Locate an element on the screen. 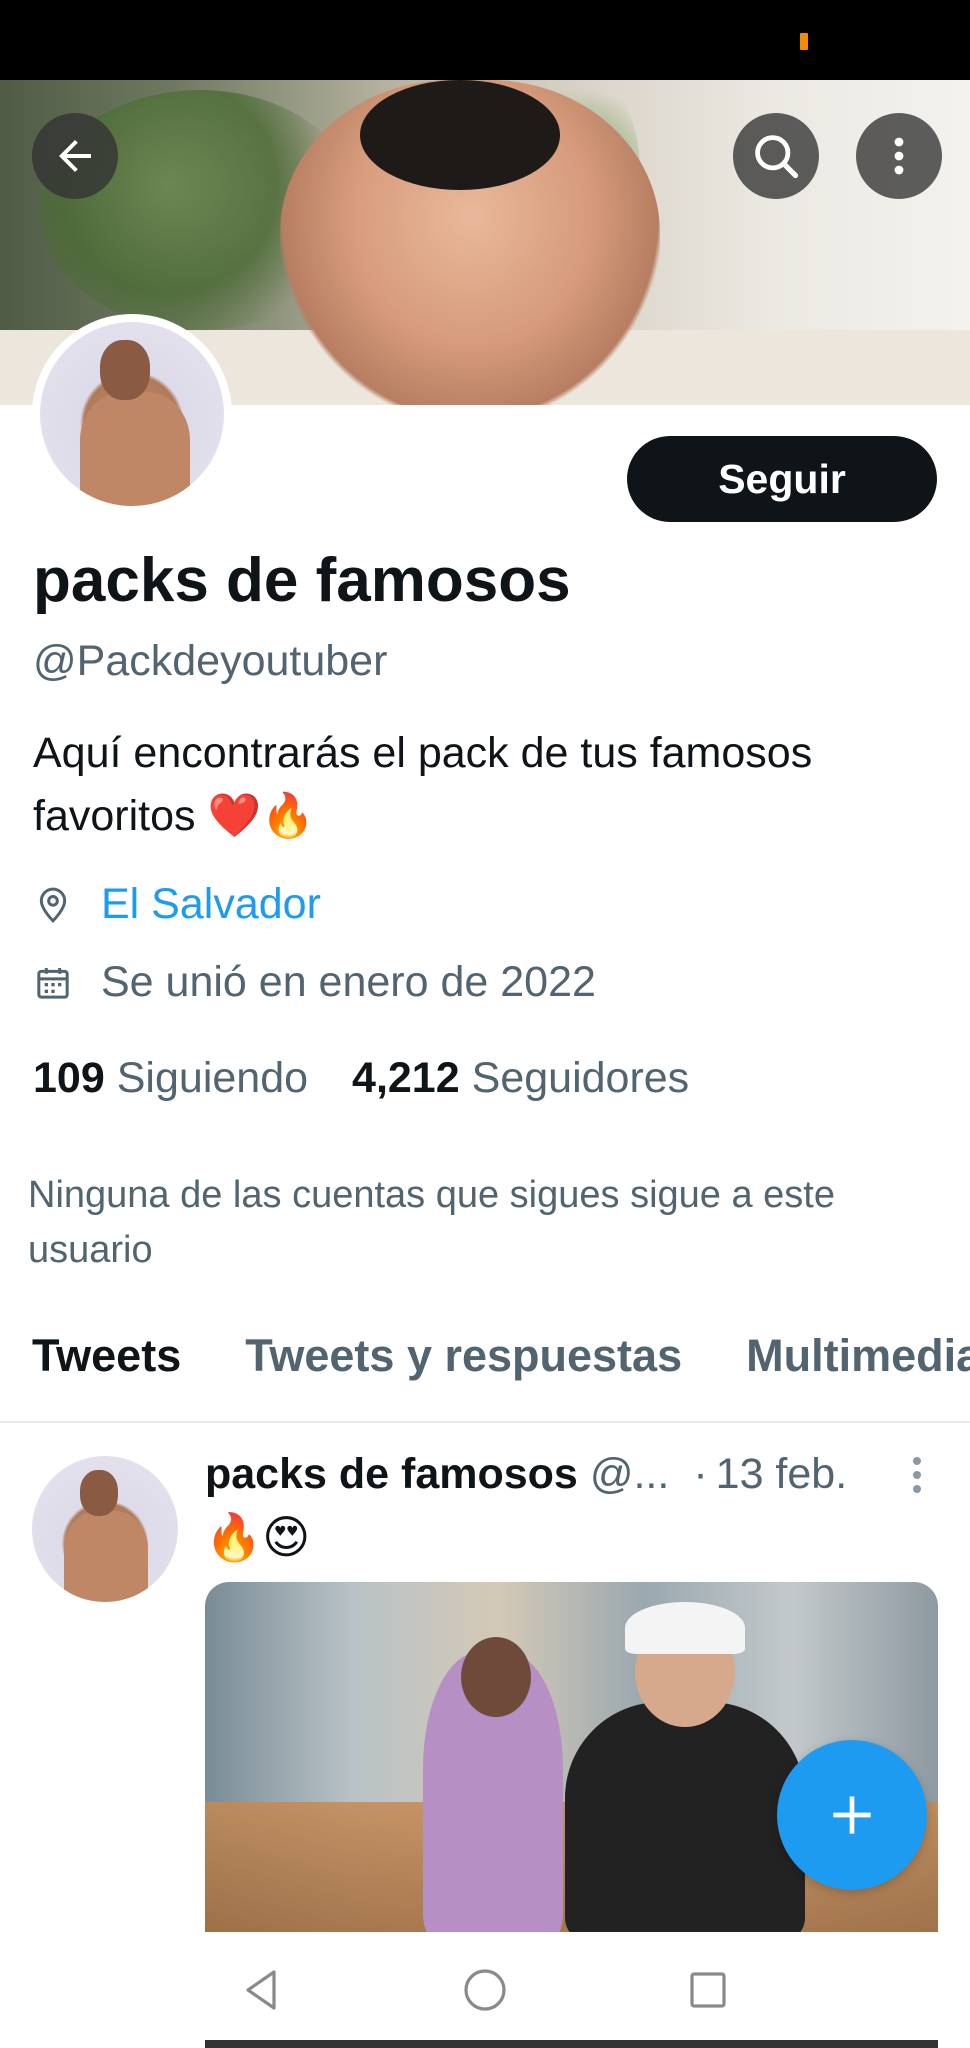  follow-button: Seguir is located at coordinates (782, 479).